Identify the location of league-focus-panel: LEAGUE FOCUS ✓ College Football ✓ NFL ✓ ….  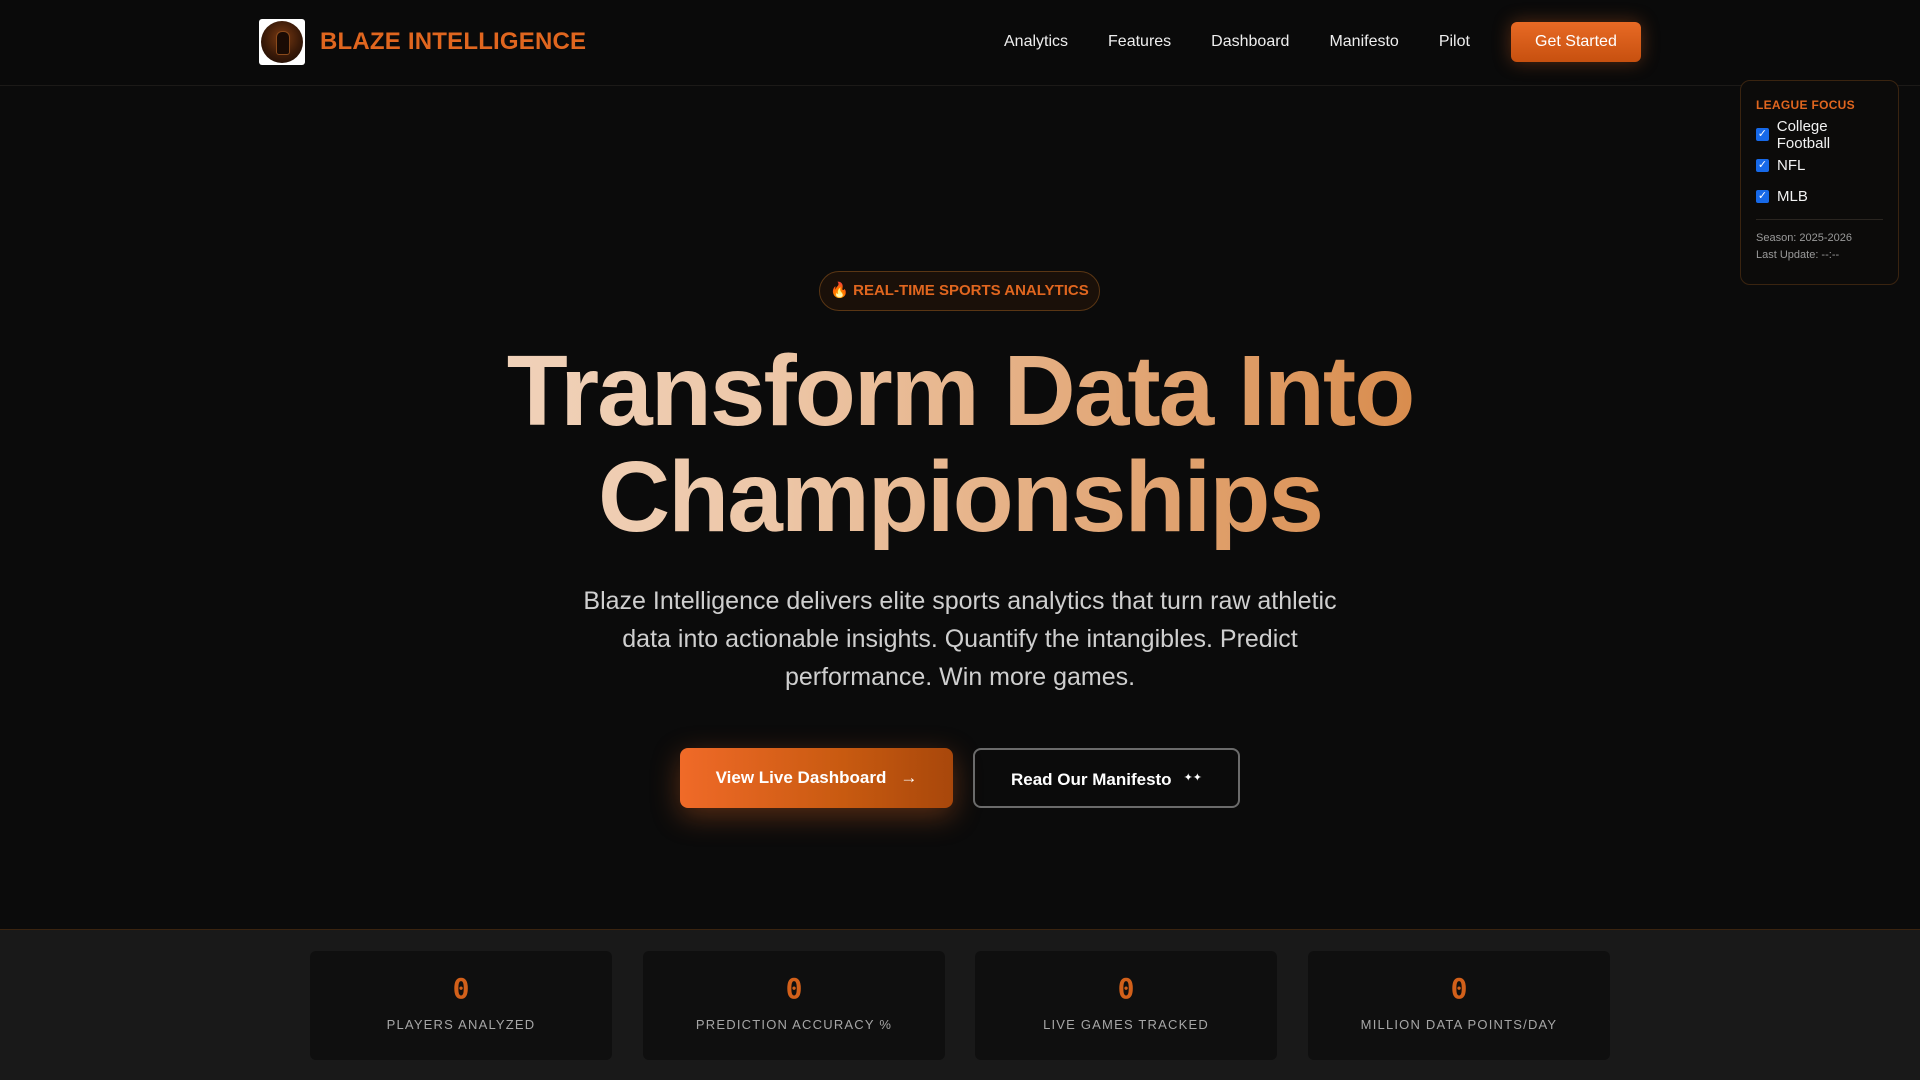
(1819, 182).